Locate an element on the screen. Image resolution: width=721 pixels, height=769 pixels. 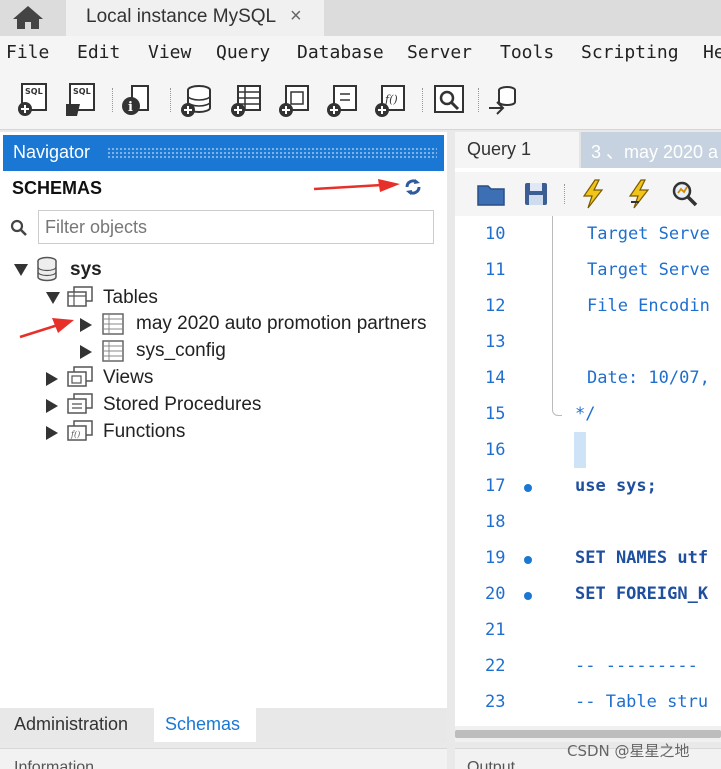
menu-help: He is located at coordinates (712, 52).